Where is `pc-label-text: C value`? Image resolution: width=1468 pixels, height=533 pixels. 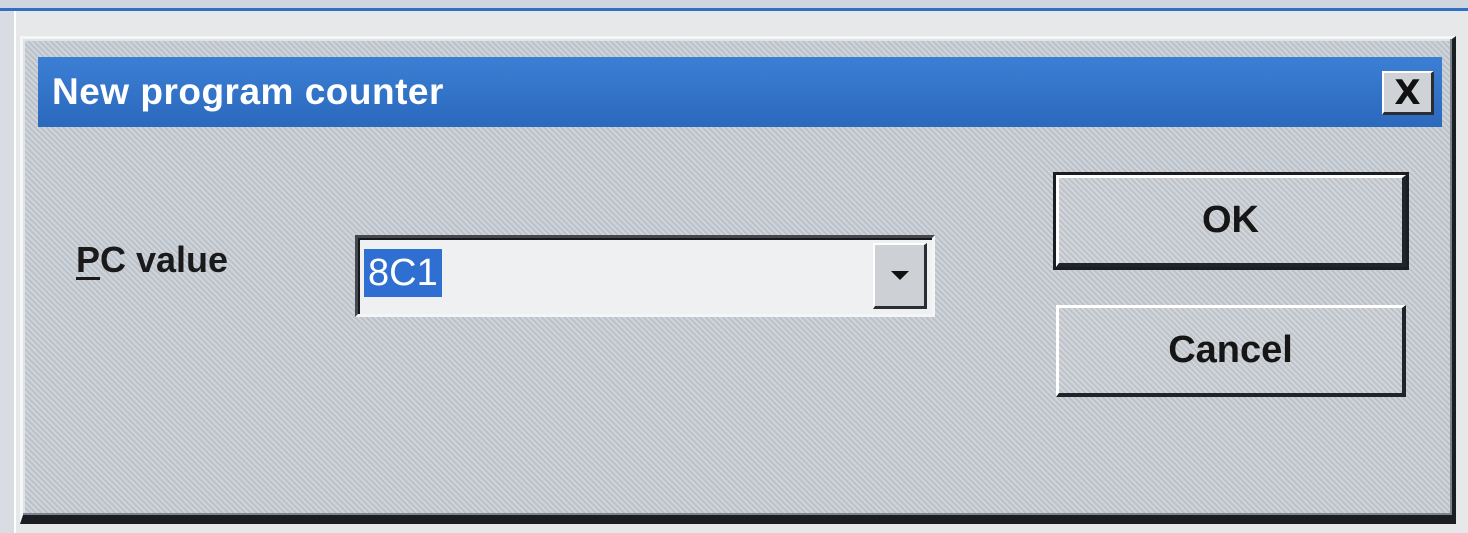 pc-label-text: C value is located at coordinates (164, 259).